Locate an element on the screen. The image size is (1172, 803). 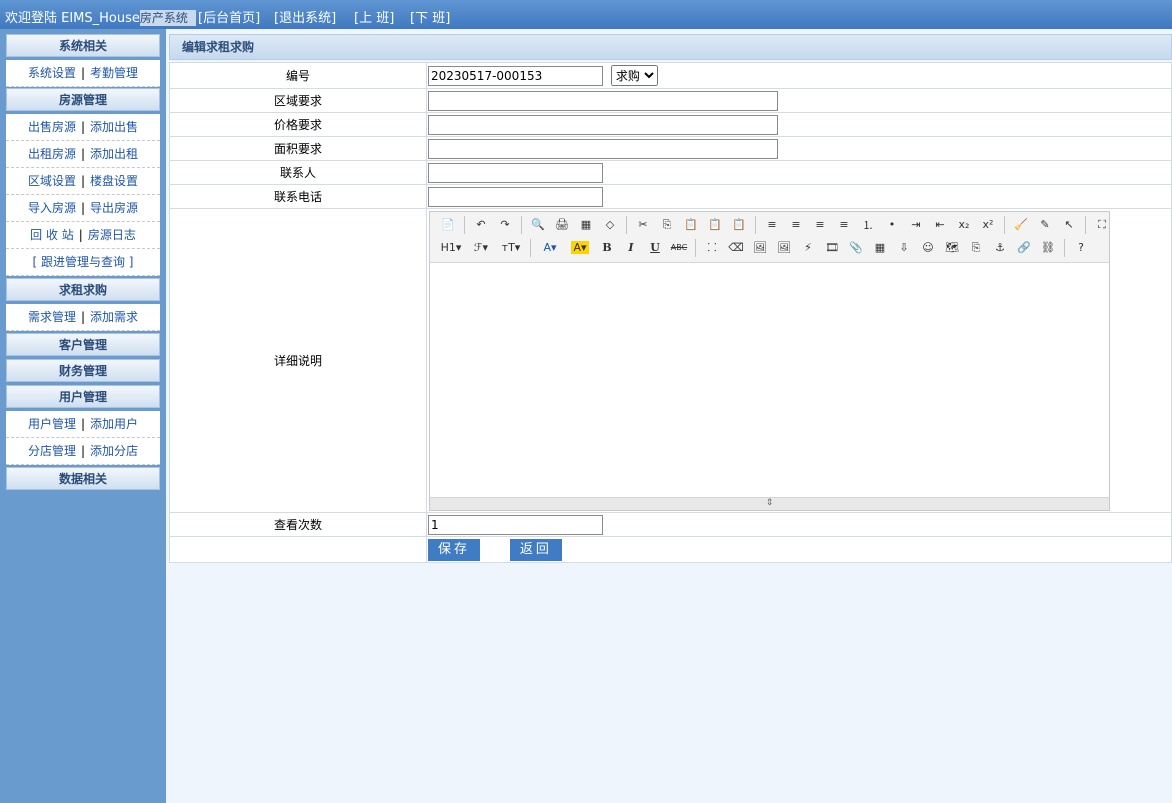
form-row-price: 价格要求 is located at coordinates (670, 124).